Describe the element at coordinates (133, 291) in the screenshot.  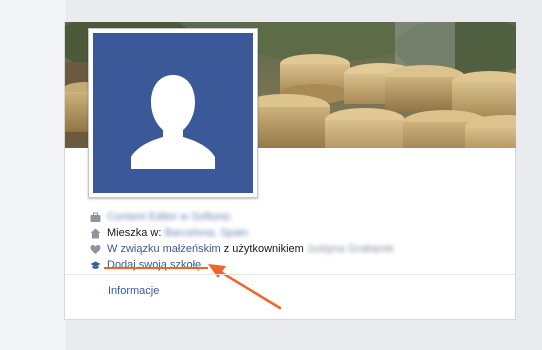
I see `about-link: Informacje` at that location.